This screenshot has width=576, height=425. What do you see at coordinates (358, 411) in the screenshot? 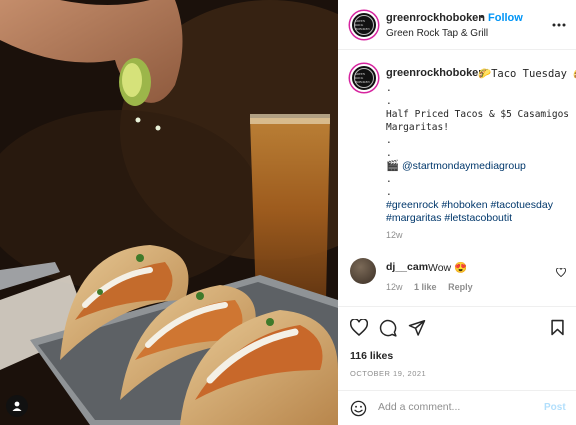
I see `emoji-icon` at bounding box center [358, 411].